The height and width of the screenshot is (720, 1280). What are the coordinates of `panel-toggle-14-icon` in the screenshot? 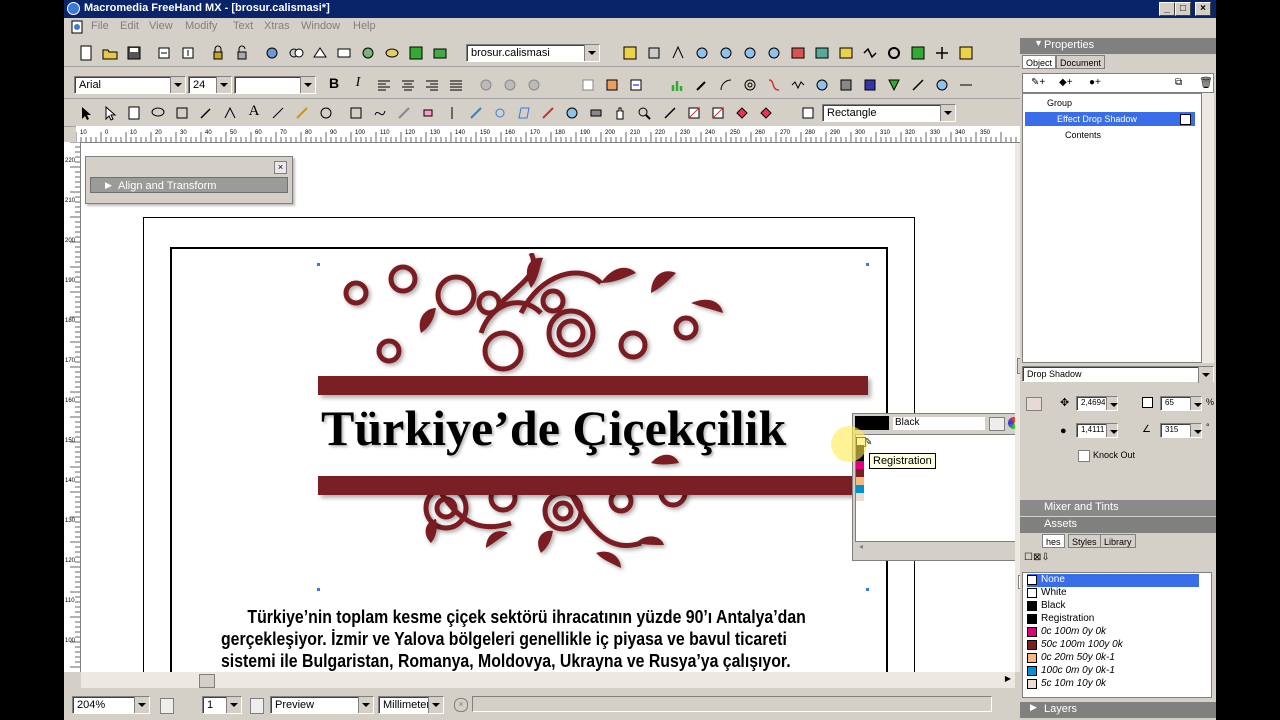 It's located at (942, 53).